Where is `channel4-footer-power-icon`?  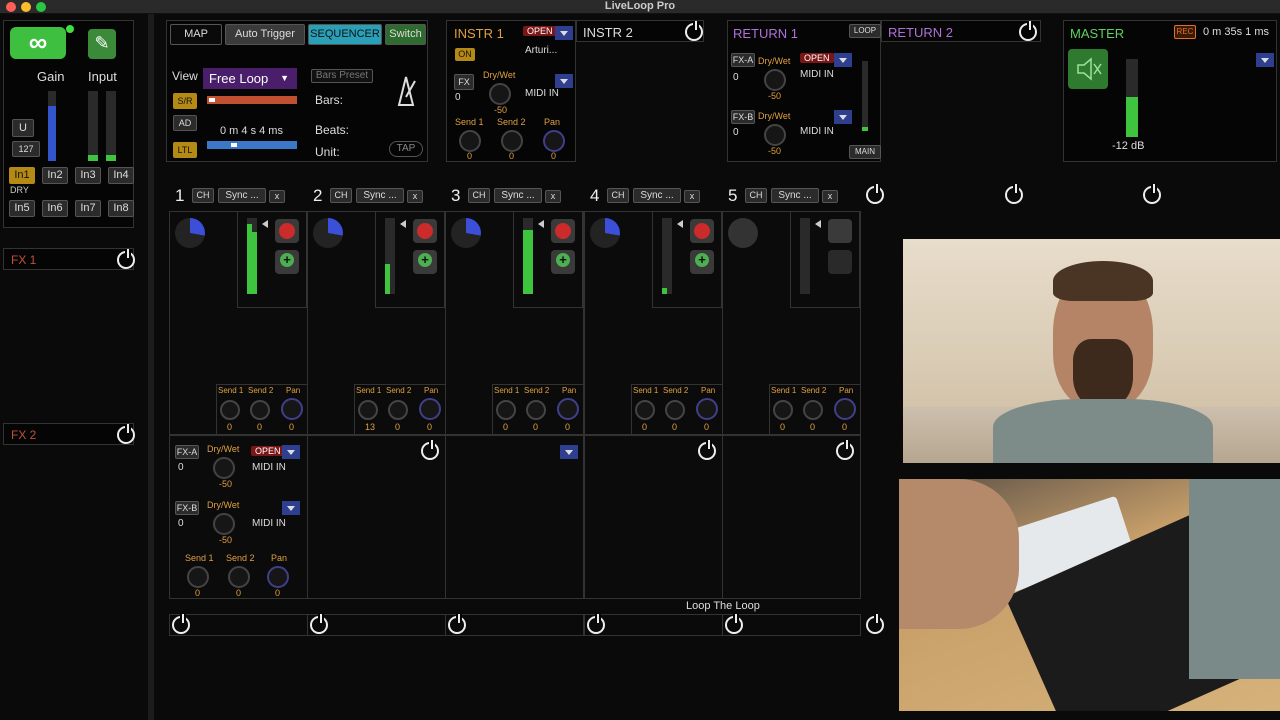 channel4-footer-power-icon is located at coordinates (596, 624).